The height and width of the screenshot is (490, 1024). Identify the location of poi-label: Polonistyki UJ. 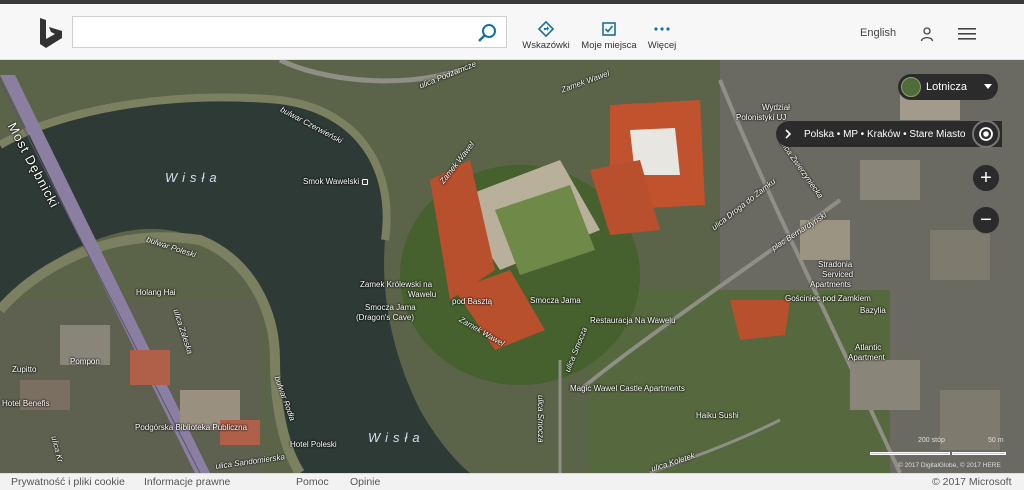
(761, 117).